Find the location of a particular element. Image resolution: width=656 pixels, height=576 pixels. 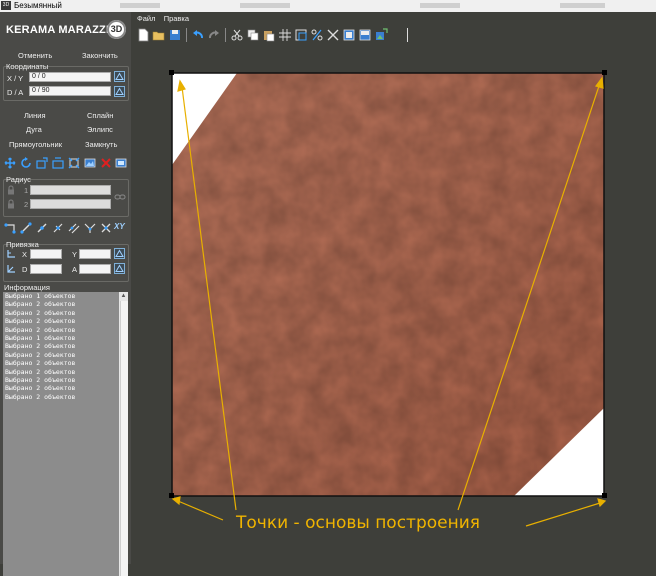

menu-file: Файл is located at coordinates (146, 18).